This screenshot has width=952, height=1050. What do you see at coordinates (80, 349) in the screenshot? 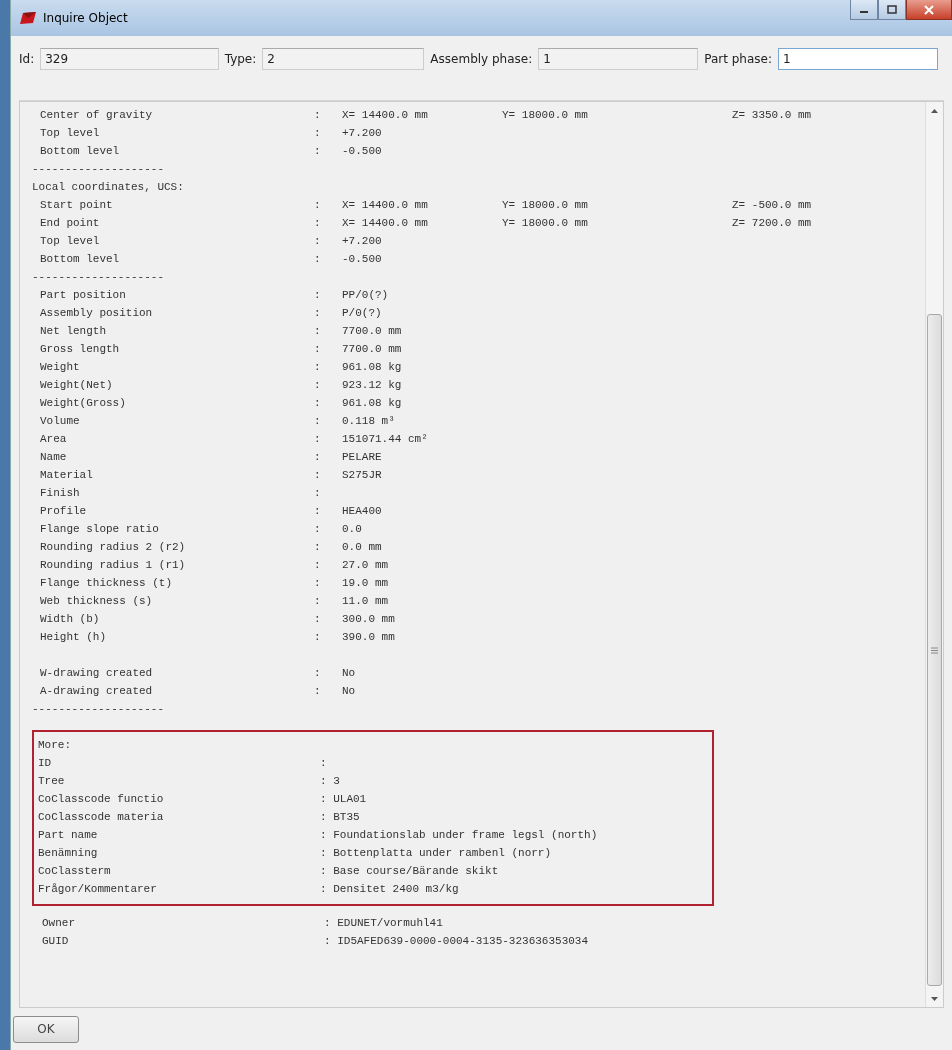
I see `property-label: Gross length` at bounding box center [80, 349].